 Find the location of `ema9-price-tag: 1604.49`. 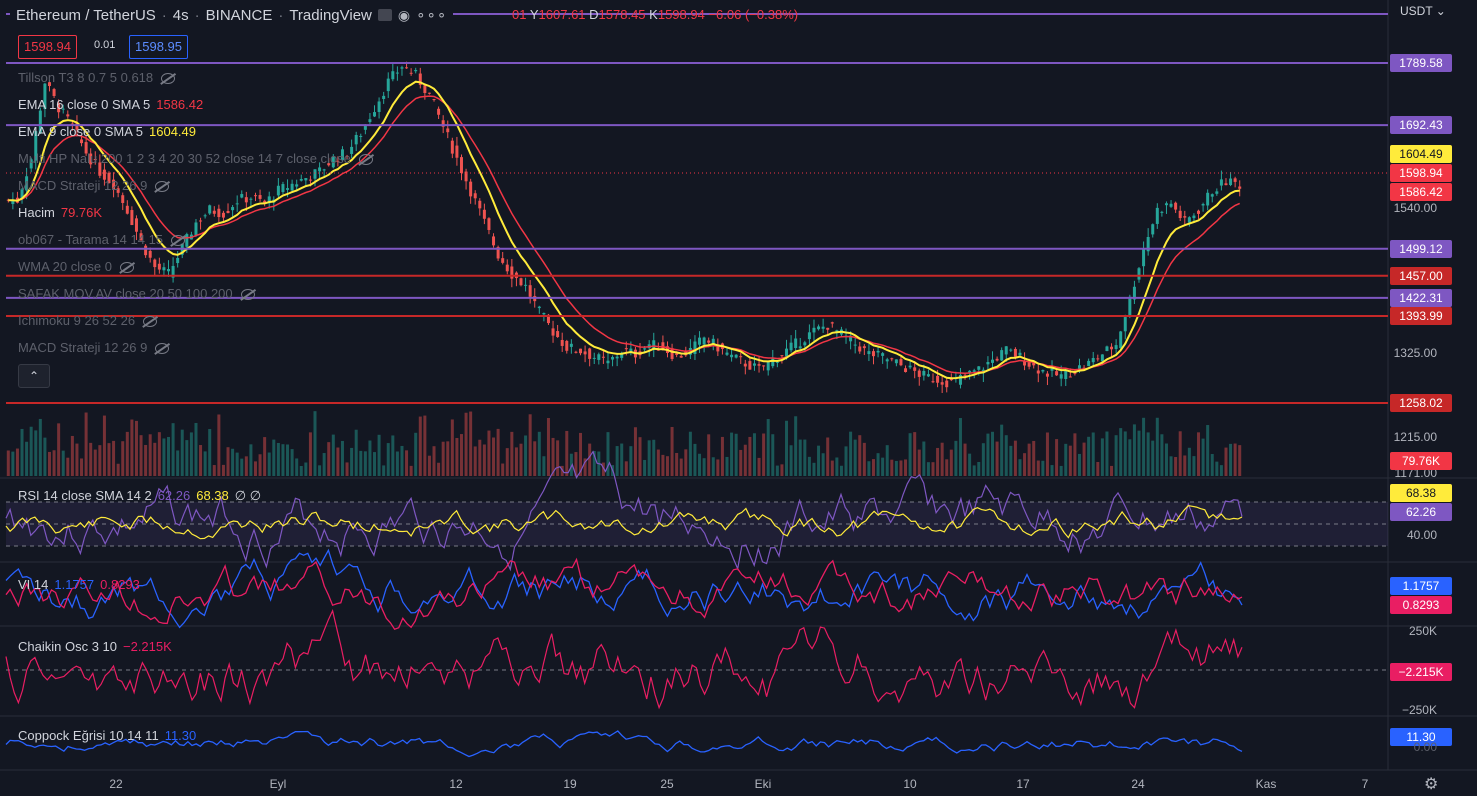

ema9-price-tag: 1604.49 is located at coordinates (1421, 154).